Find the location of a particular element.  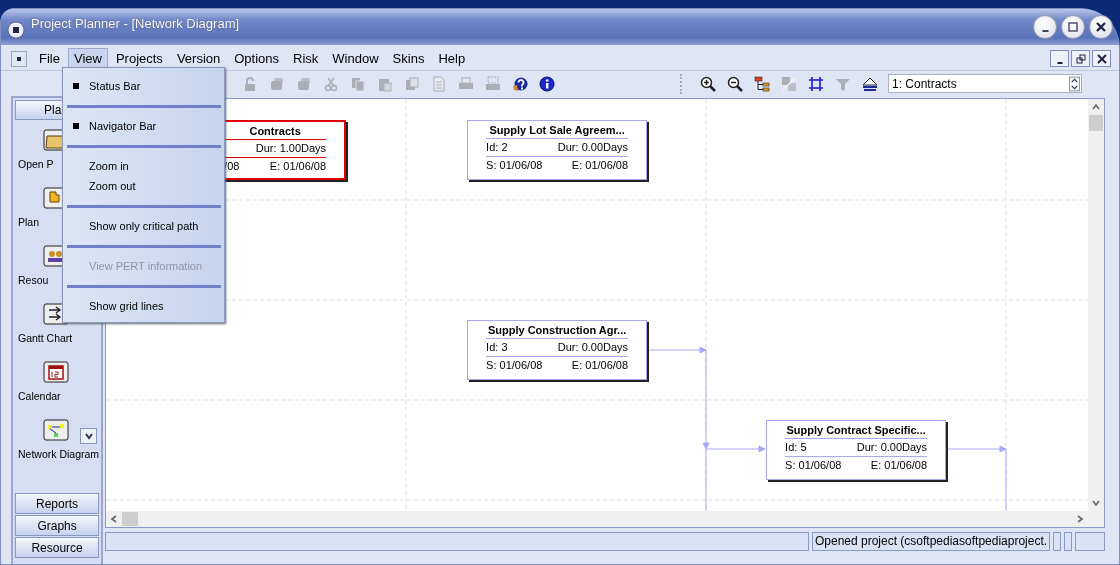

navigator-item: Network Diagram is located at coordinates (59, 454).